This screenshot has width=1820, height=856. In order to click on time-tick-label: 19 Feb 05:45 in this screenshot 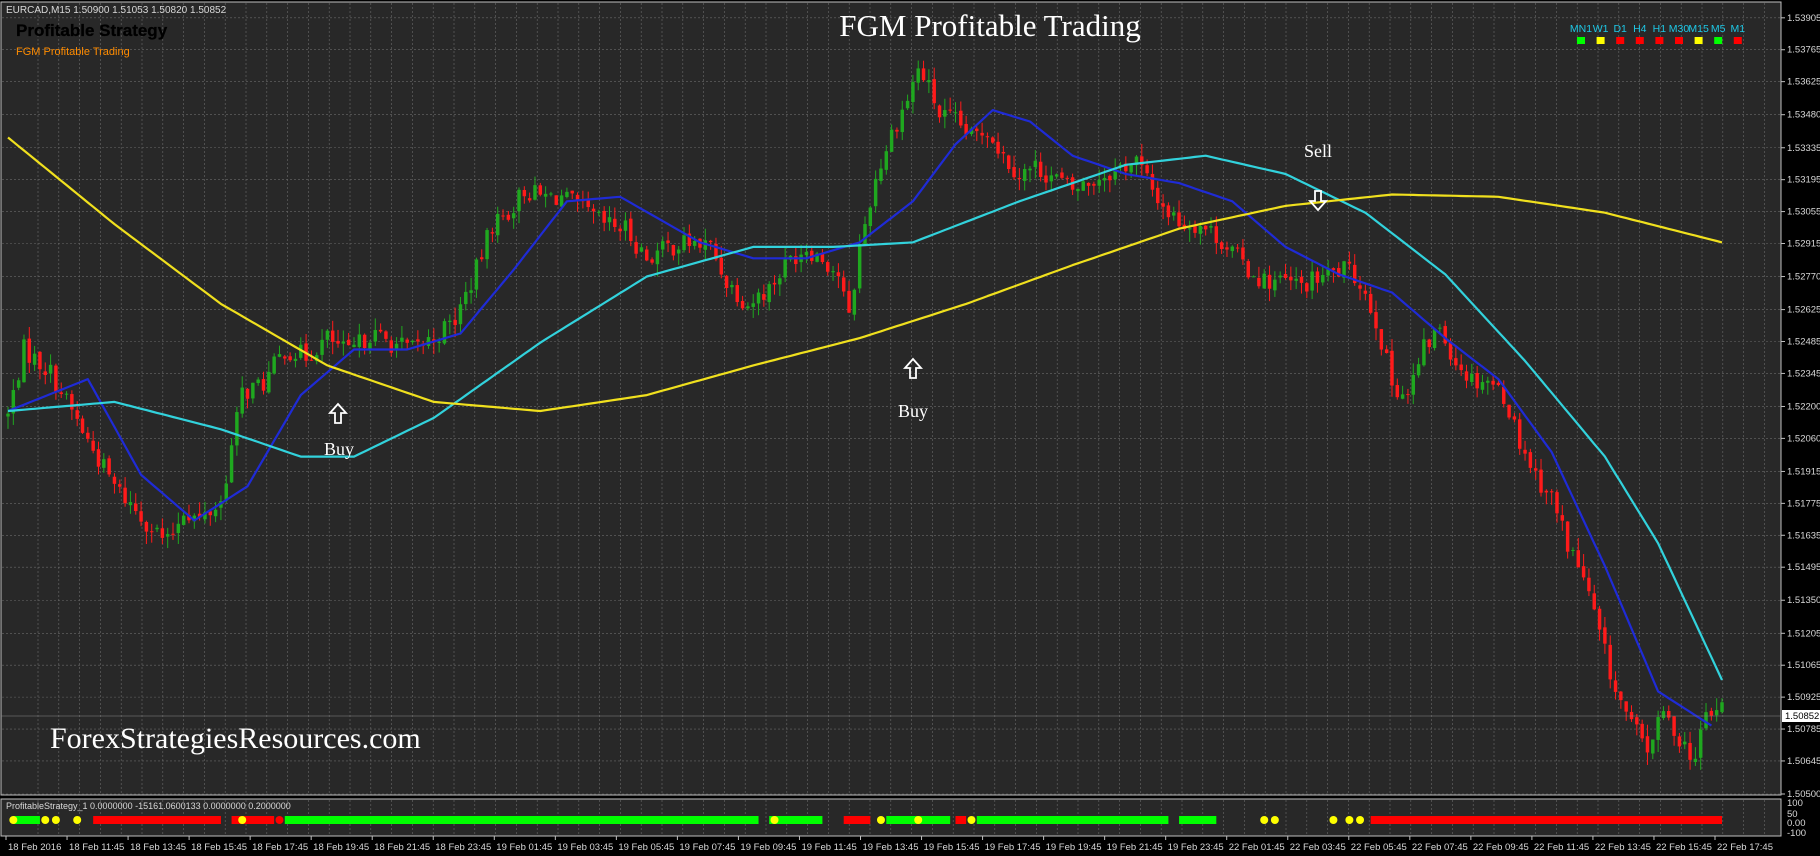, I will do `click(646, 847)`.